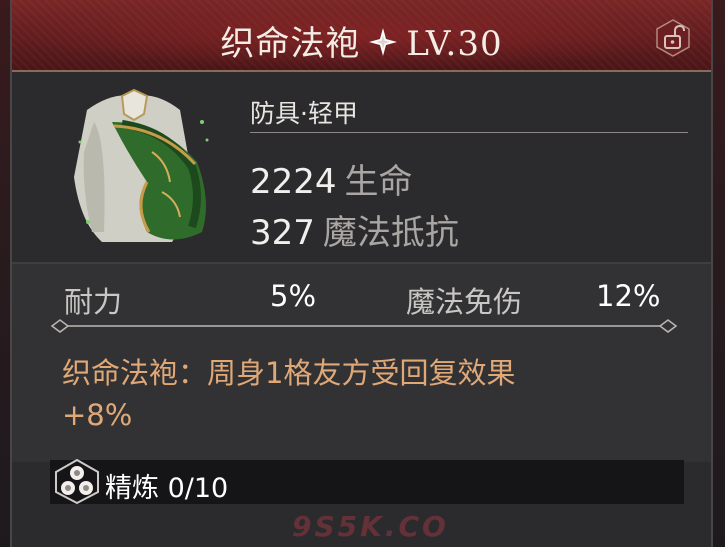  What do you see at coordinates (134, 166) in the screenshot?
I see `green-shawl-armor-image` at bounding box center [134, 166].